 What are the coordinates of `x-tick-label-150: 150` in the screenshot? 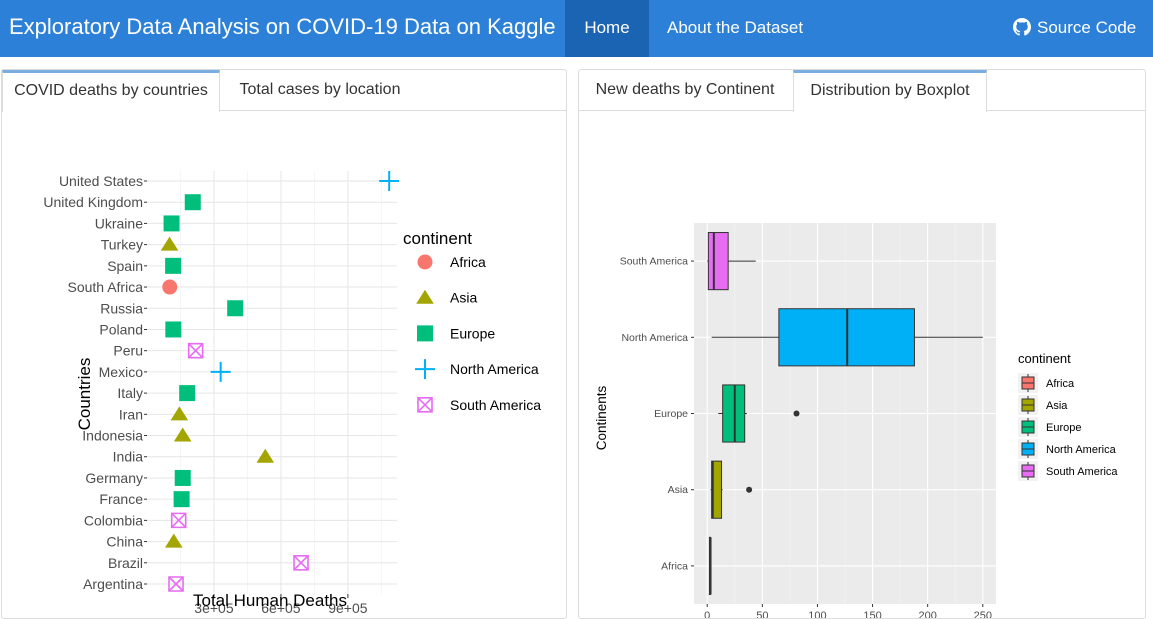 It's located at (872, 614).